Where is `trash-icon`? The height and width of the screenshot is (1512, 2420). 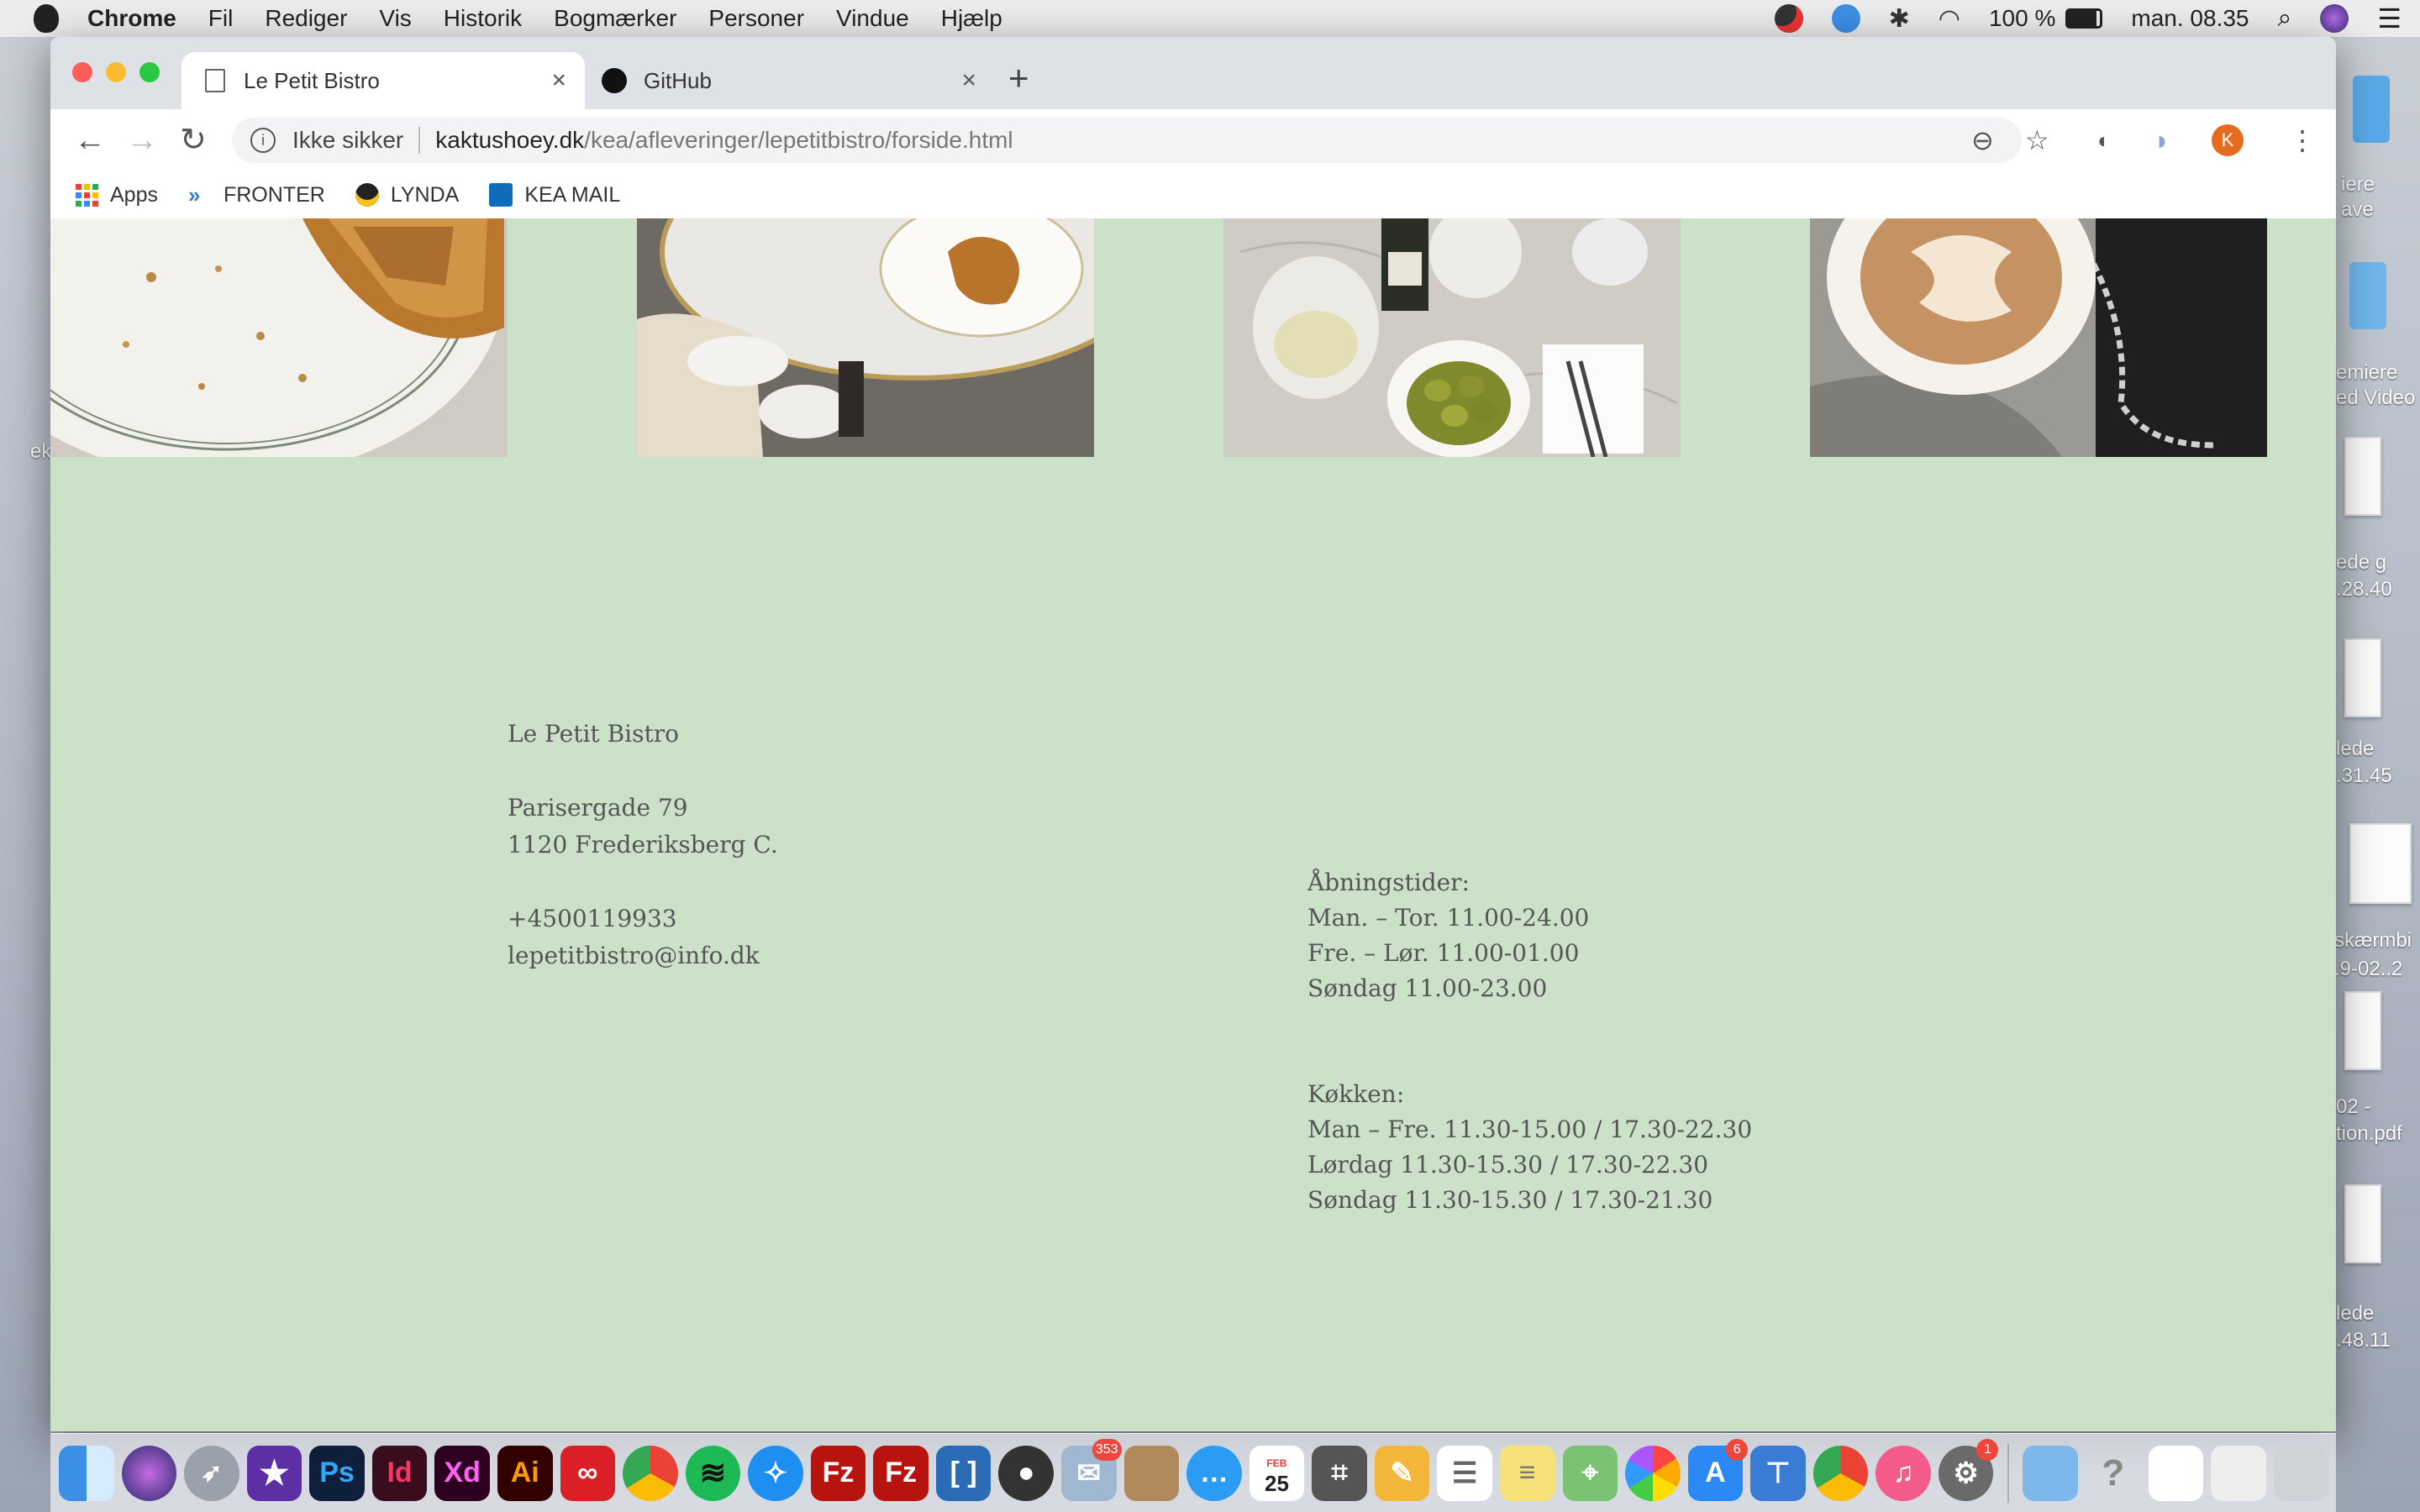
trash-icon is located at coordinates (2301, 1473).